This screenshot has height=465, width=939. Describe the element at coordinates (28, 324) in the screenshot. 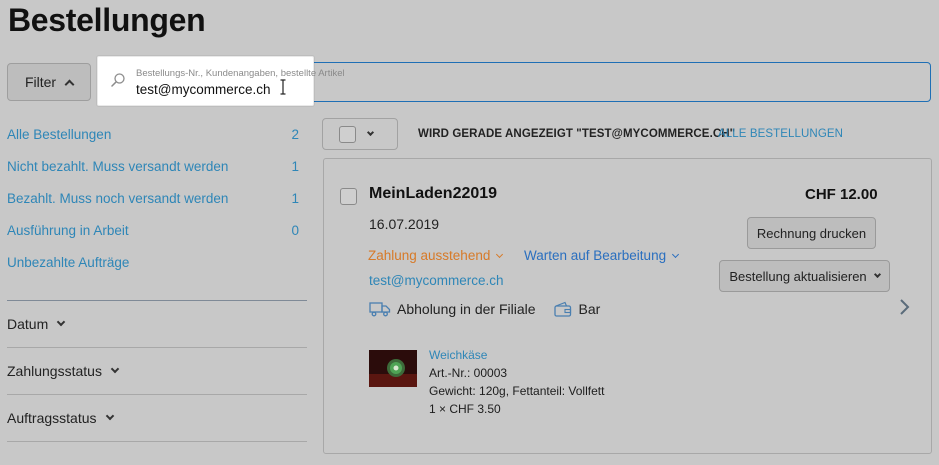

I see `filter-section-label: Datum` at that location.